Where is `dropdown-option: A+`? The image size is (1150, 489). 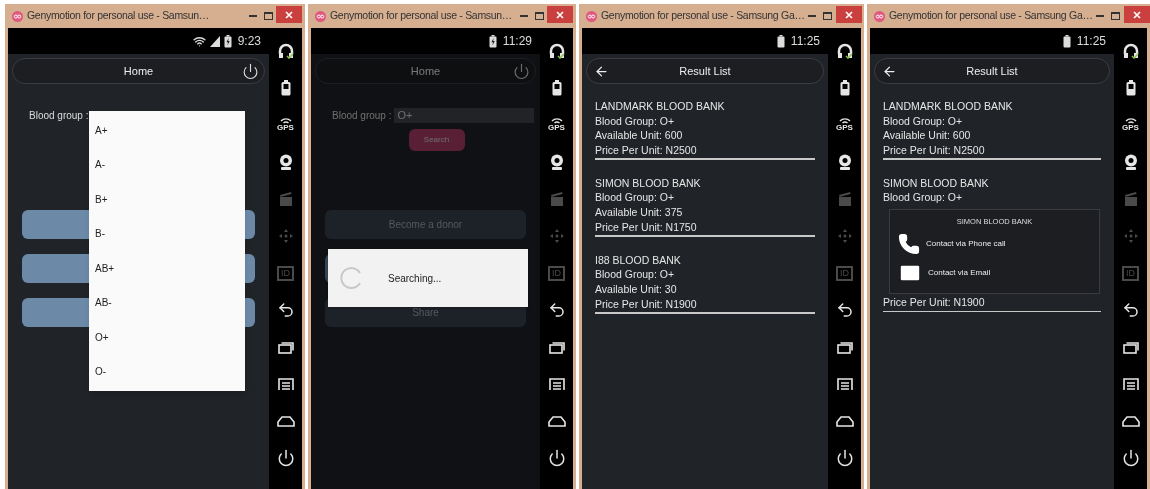 dropdown-option: A+ is located at coordinates (167, 130).